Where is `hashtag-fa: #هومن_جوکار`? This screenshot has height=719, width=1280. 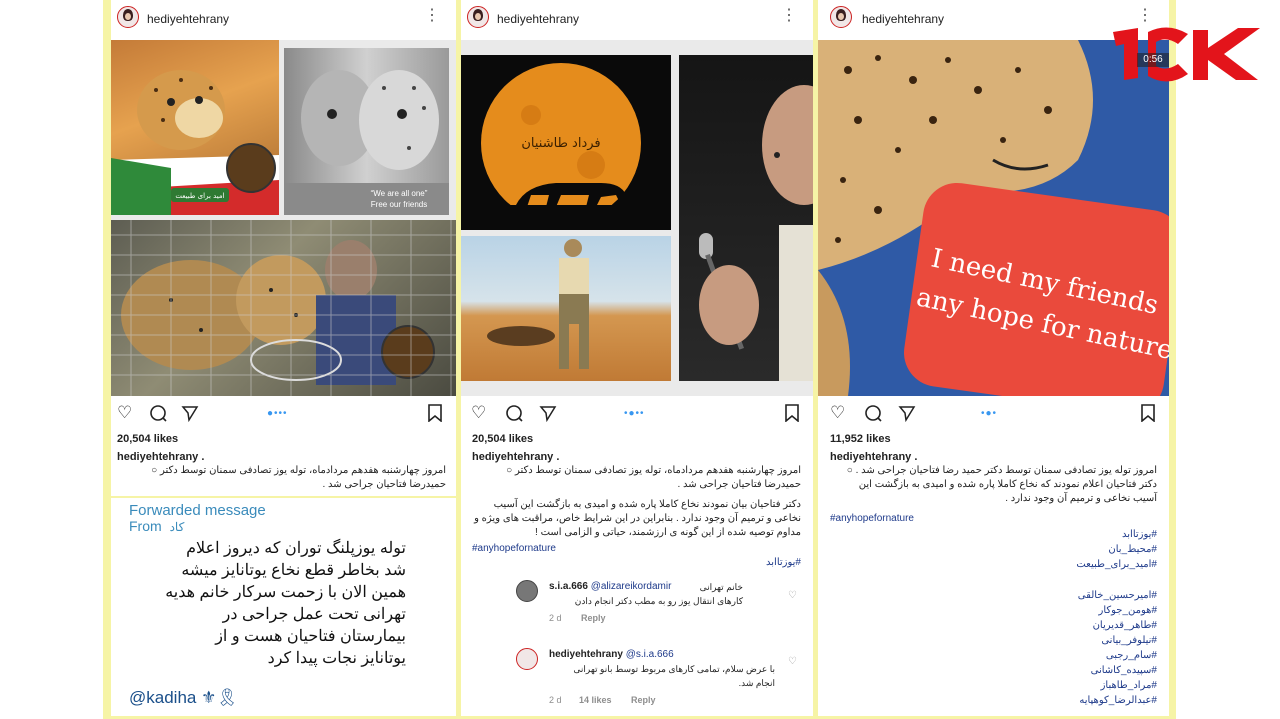 hashtag-fa: #هومن_جوکار is located at coordinates (1057, 611).